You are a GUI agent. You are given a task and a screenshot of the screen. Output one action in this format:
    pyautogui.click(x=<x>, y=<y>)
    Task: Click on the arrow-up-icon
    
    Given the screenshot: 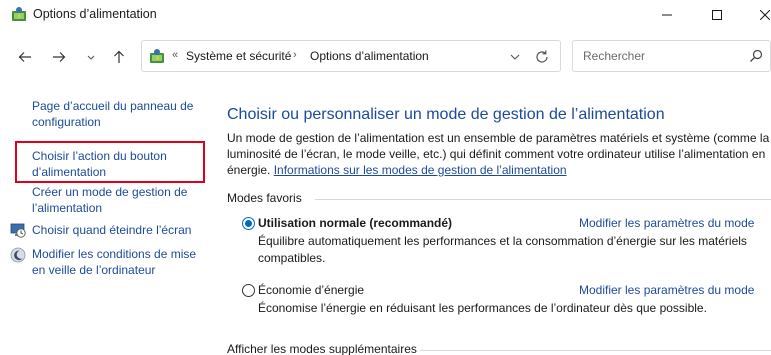 What is the action you would take?
    pyautogui.click(x=119, y=56)
    